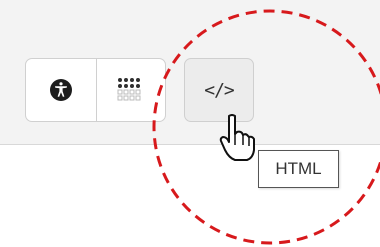  I want to click on accessibility-icon, so click(60, 90).